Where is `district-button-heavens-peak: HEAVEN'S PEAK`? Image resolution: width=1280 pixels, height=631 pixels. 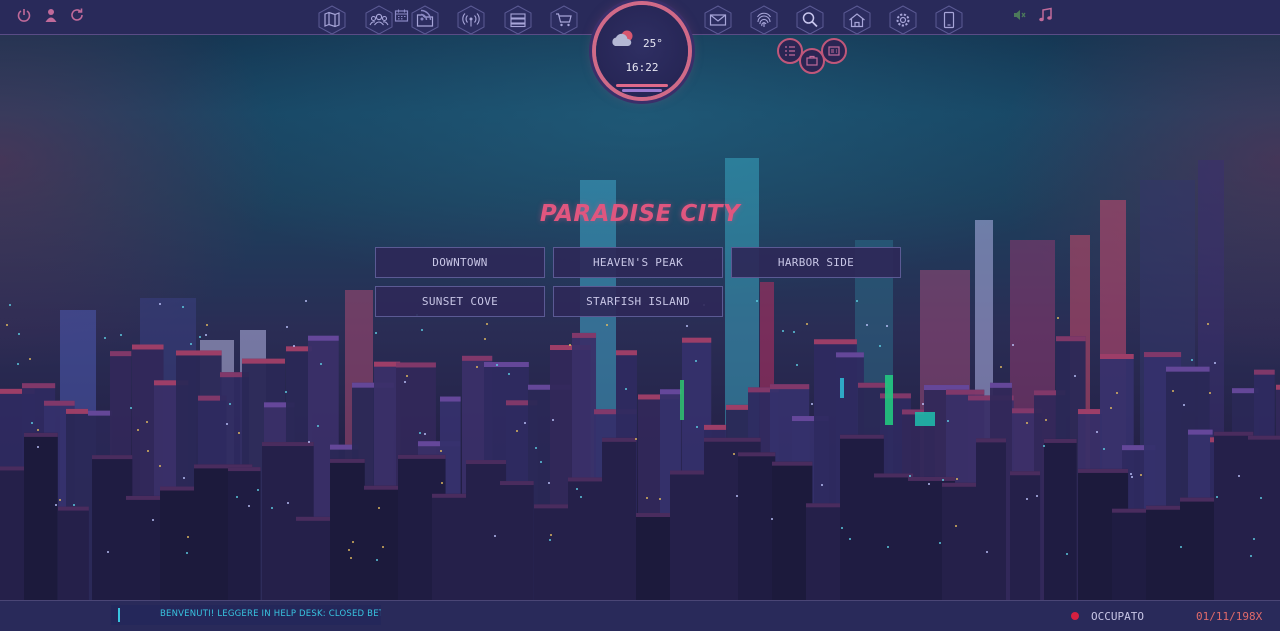
district-button-heavens-peak: HEAVEN'S PEAK is located at coordinates (638, 262).